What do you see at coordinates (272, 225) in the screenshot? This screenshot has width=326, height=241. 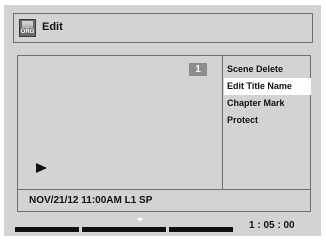 I see `time-counter: 1 : 05 : 00` at bounding box center [272, 225].